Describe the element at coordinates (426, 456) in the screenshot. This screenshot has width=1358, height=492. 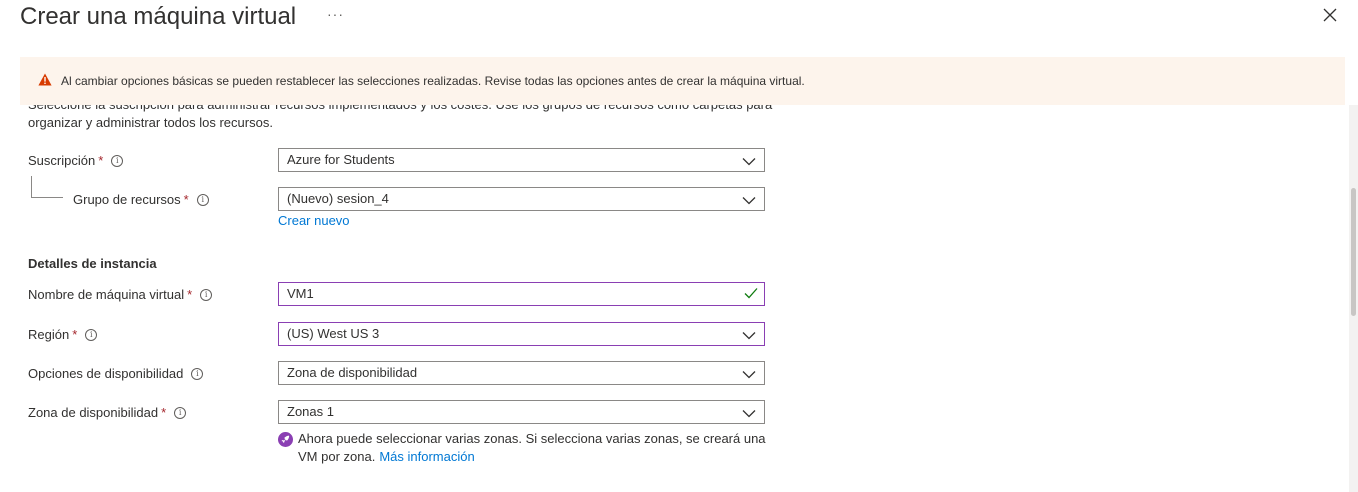
I see `more-info-link: Más información` at that location.